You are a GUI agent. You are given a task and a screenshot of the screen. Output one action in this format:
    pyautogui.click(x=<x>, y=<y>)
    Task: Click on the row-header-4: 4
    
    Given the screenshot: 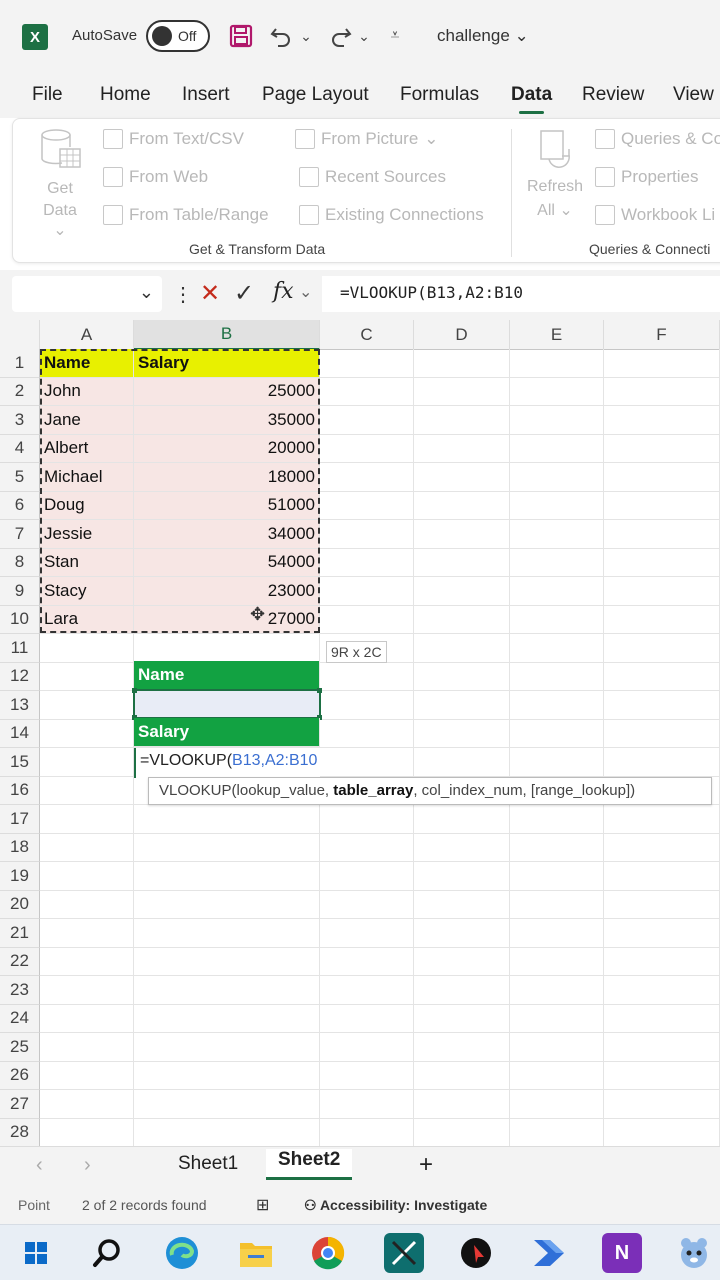 What is the action you would take?
    pyautogui.click(x=20, y=448)
    